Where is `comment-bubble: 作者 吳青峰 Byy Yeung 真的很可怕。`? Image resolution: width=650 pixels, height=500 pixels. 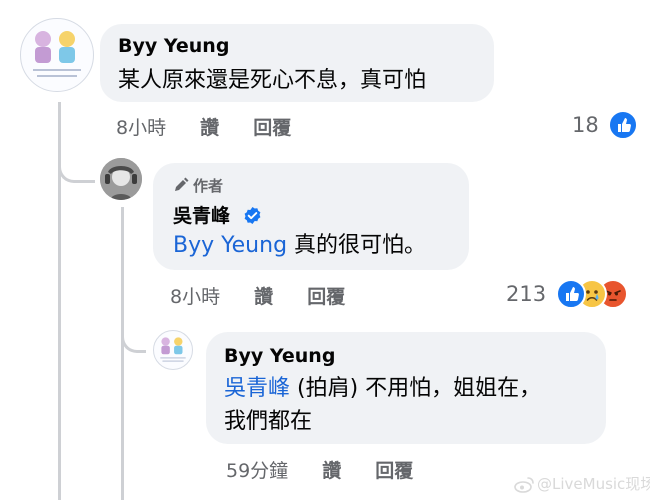
comment-bubble: 作者 吳青峰 Byy Yeung 真的很可怕。 is located at coordinates (311, 216).